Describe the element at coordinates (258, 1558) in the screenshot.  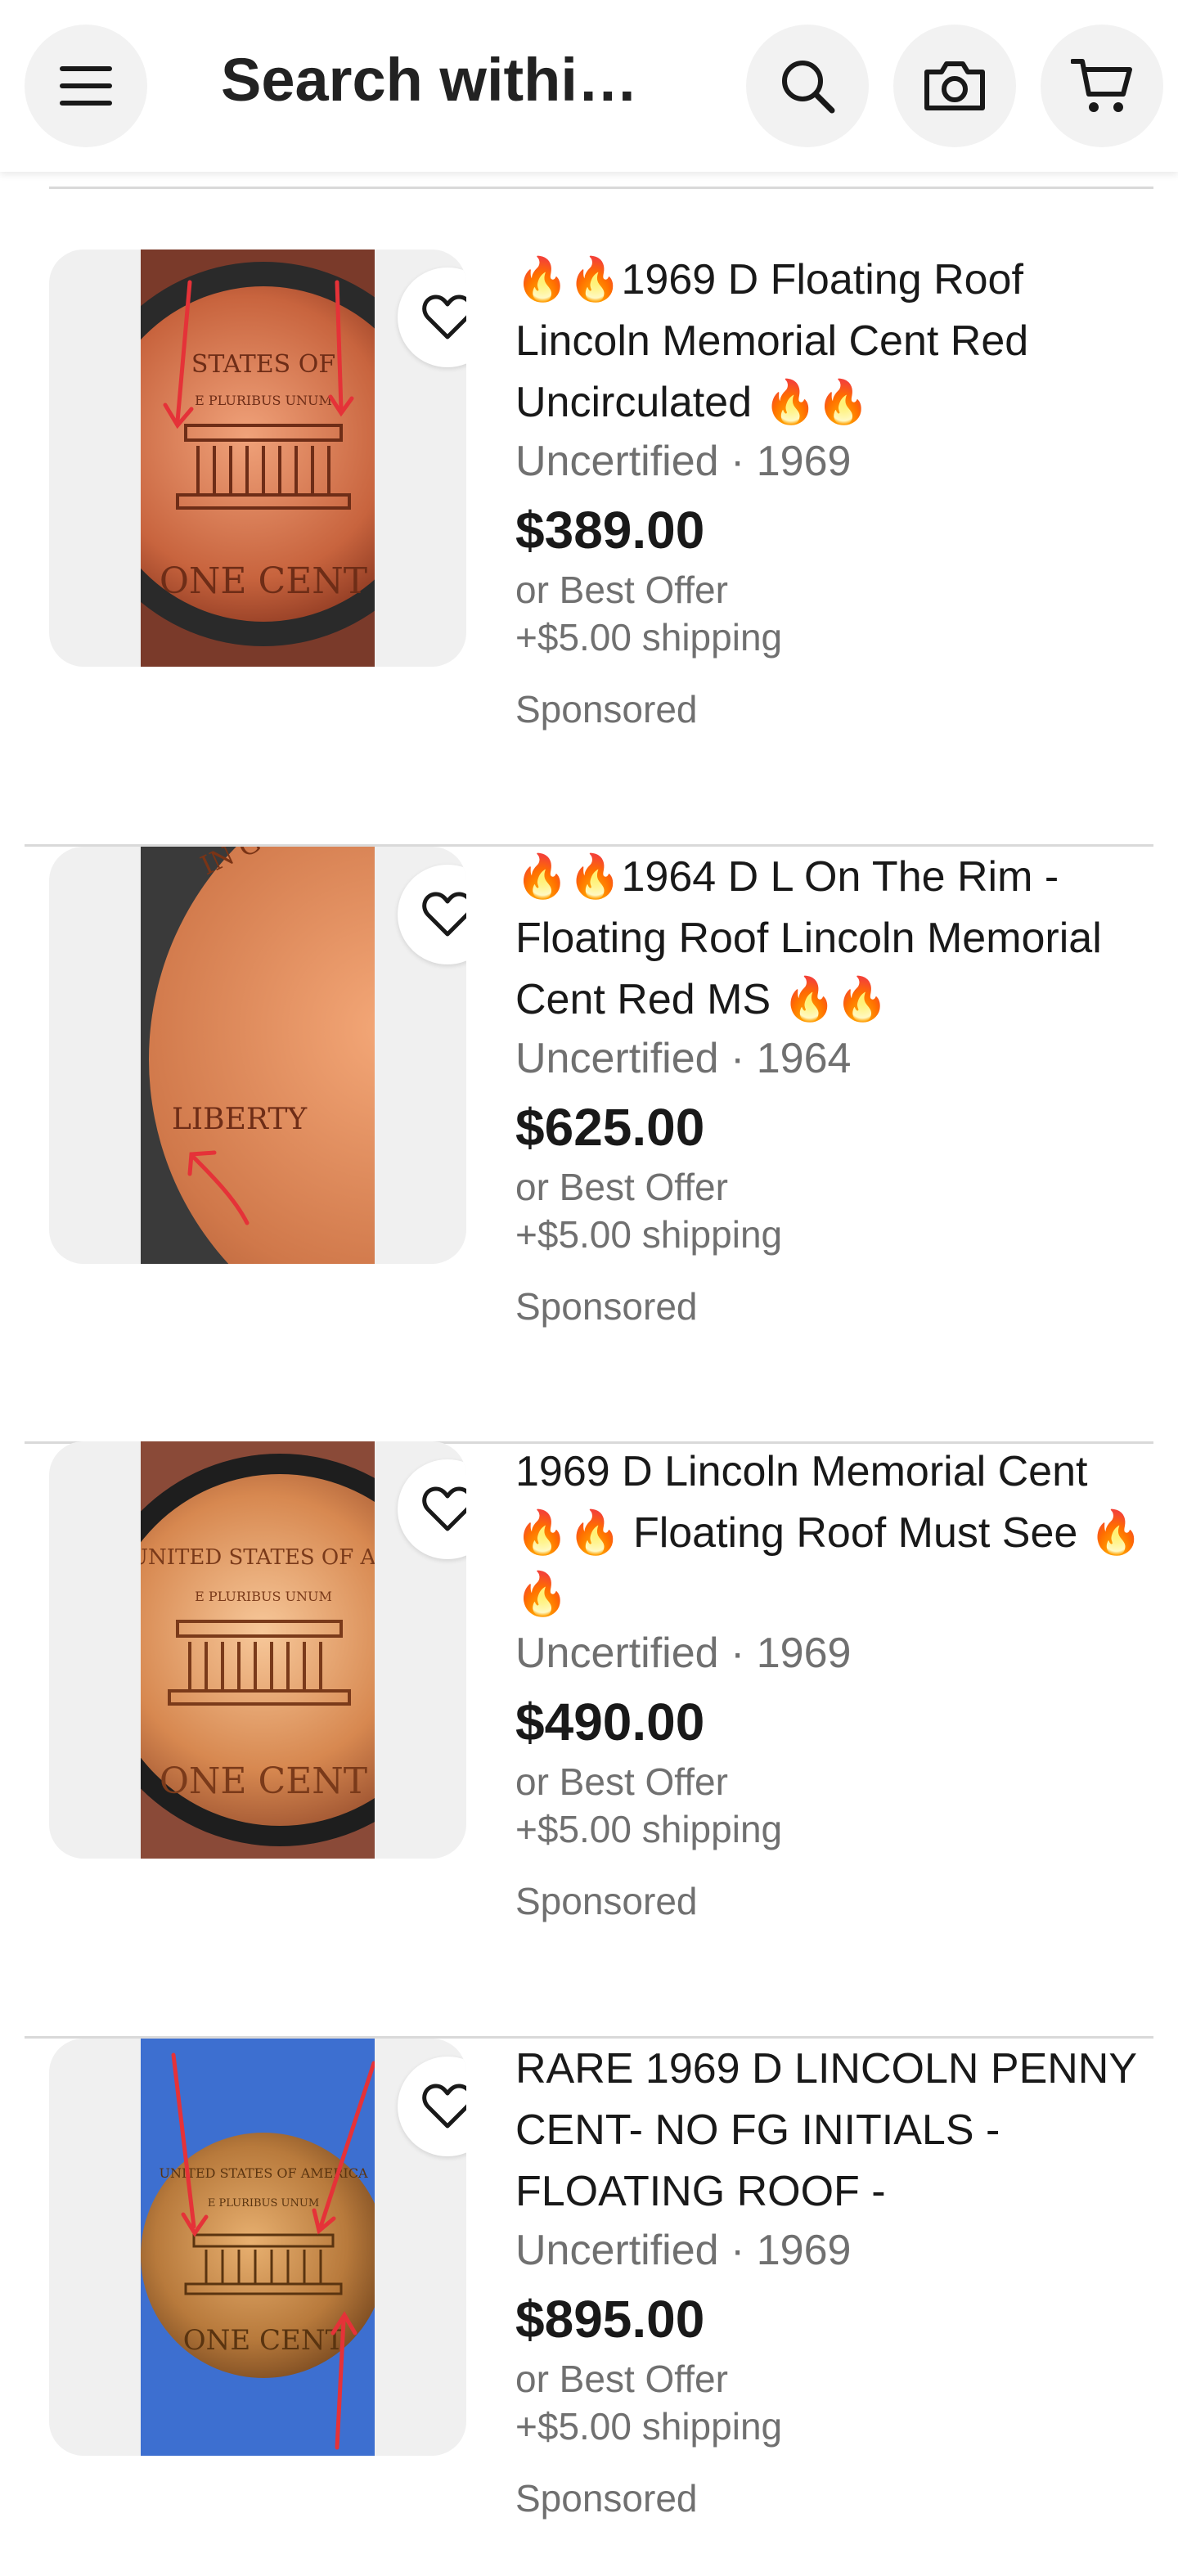
I see `svg-text: UNITED STATES OF AME` at that location.